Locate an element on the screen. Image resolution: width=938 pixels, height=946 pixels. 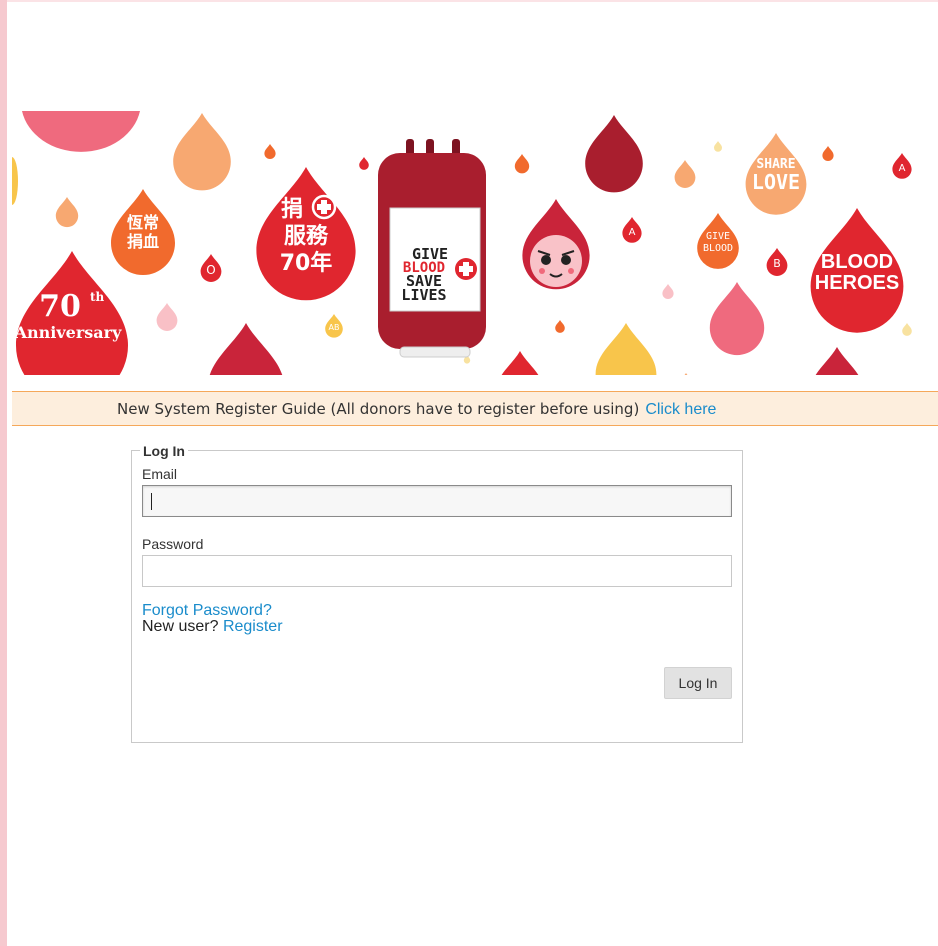
svg-text: LOVE is located at coordinates (776, 182).